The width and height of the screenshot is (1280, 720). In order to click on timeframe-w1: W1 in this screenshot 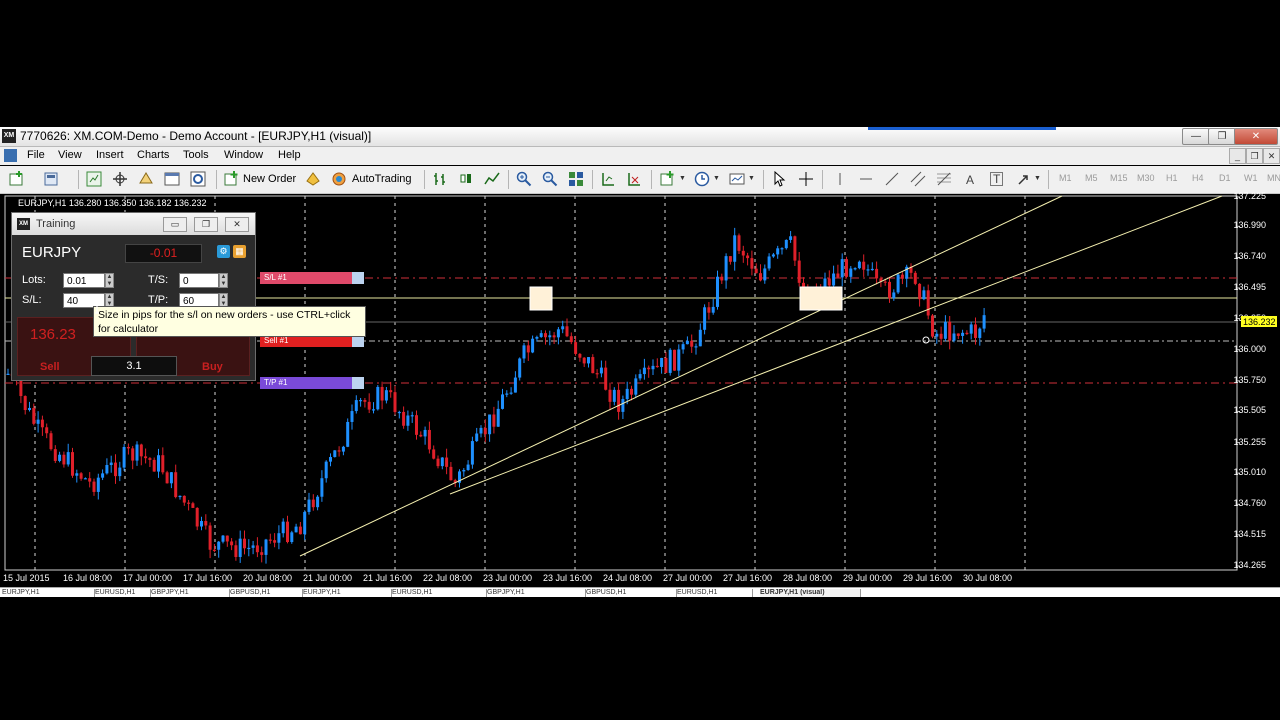, I will do `click(1251, 178)`.